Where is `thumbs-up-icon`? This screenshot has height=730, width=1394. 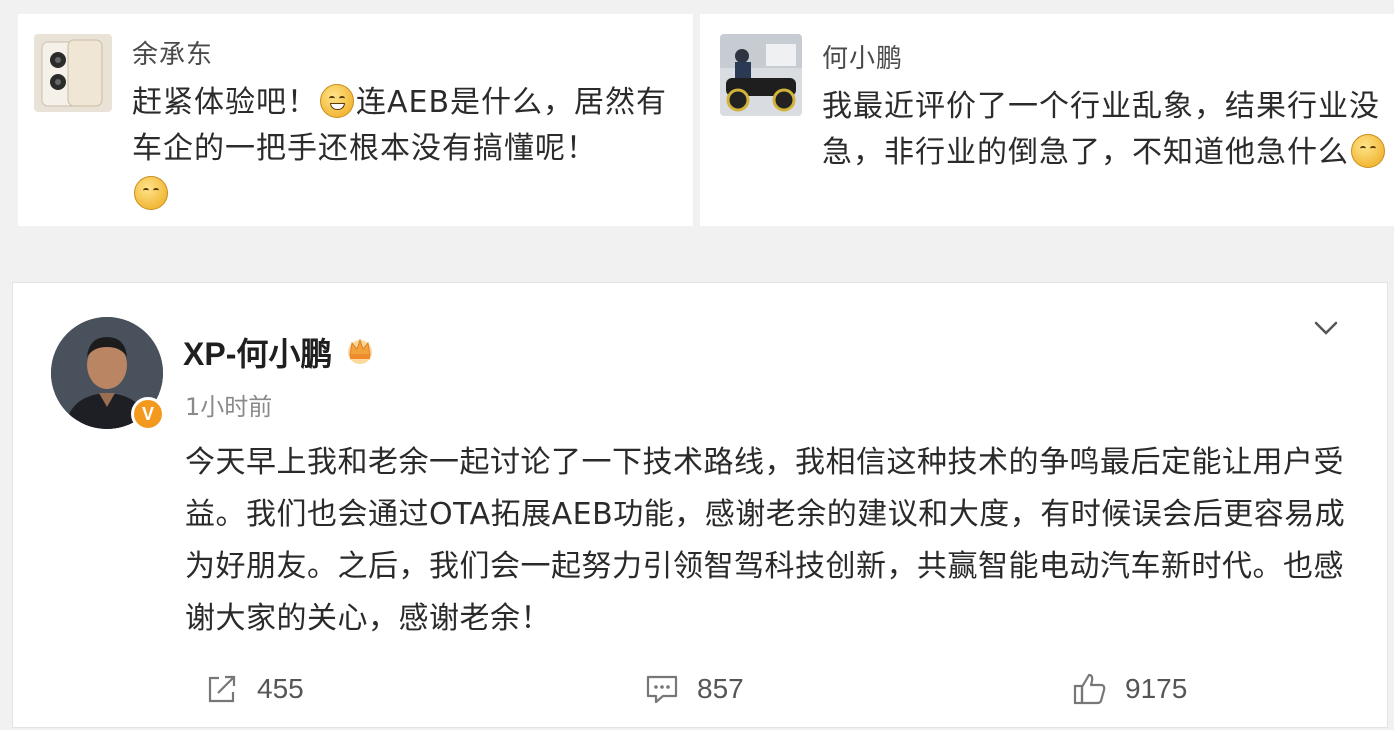
thumbs-up-icon is located at coordinates (1089, 689).